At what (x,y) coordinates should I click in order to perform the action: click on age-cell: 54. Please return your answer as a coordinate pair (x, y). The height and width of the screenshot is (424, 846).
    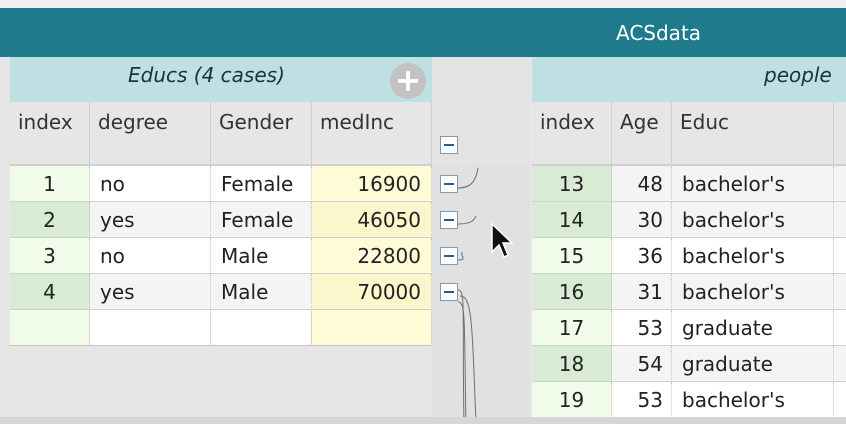
    Looking at the image, I should click on (642, 364).